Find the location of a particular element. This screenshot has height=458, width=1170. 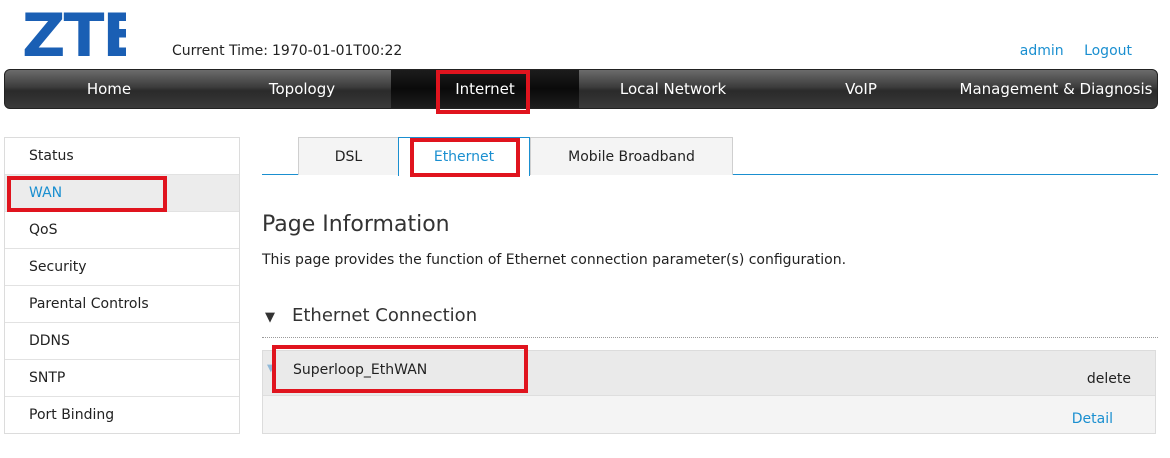

connection-entry: ▼ Superloop_EthWAN delete Detail is located at coordinates (709, 392).